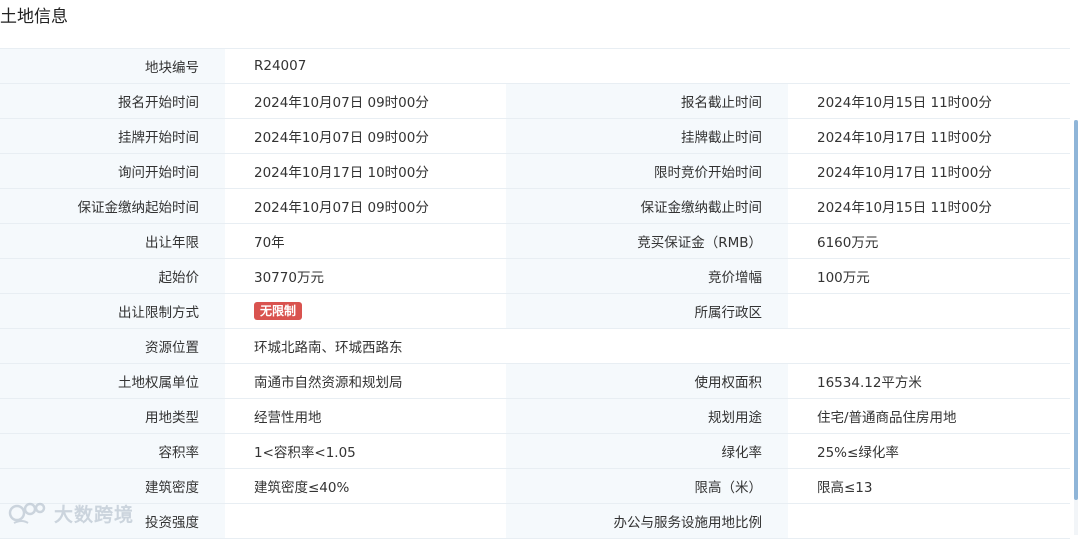  Describe the element at coordinates (112, 276) in the screenshot. I see `field-label: 起始价` at that location.